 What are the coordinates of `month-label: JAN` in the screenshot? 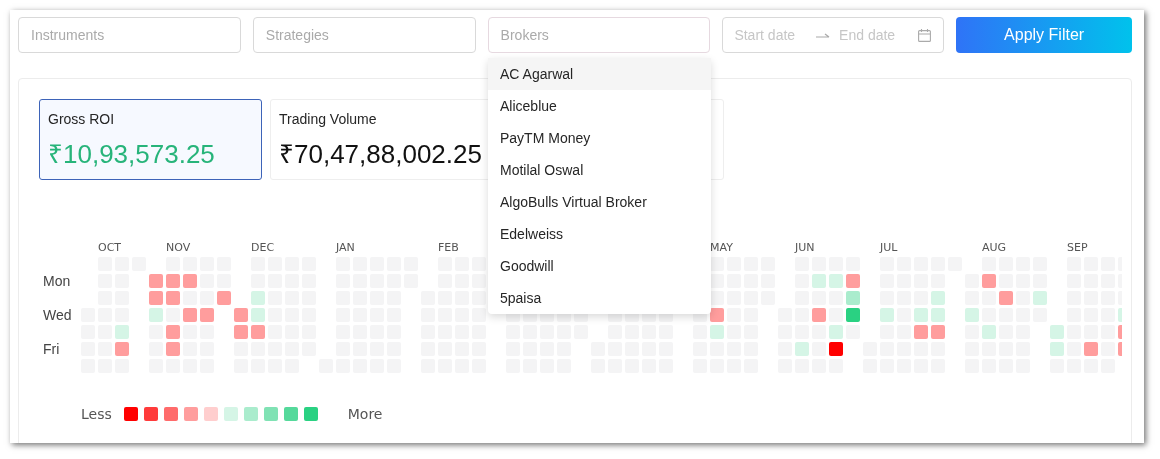 It's located at (346, 248).